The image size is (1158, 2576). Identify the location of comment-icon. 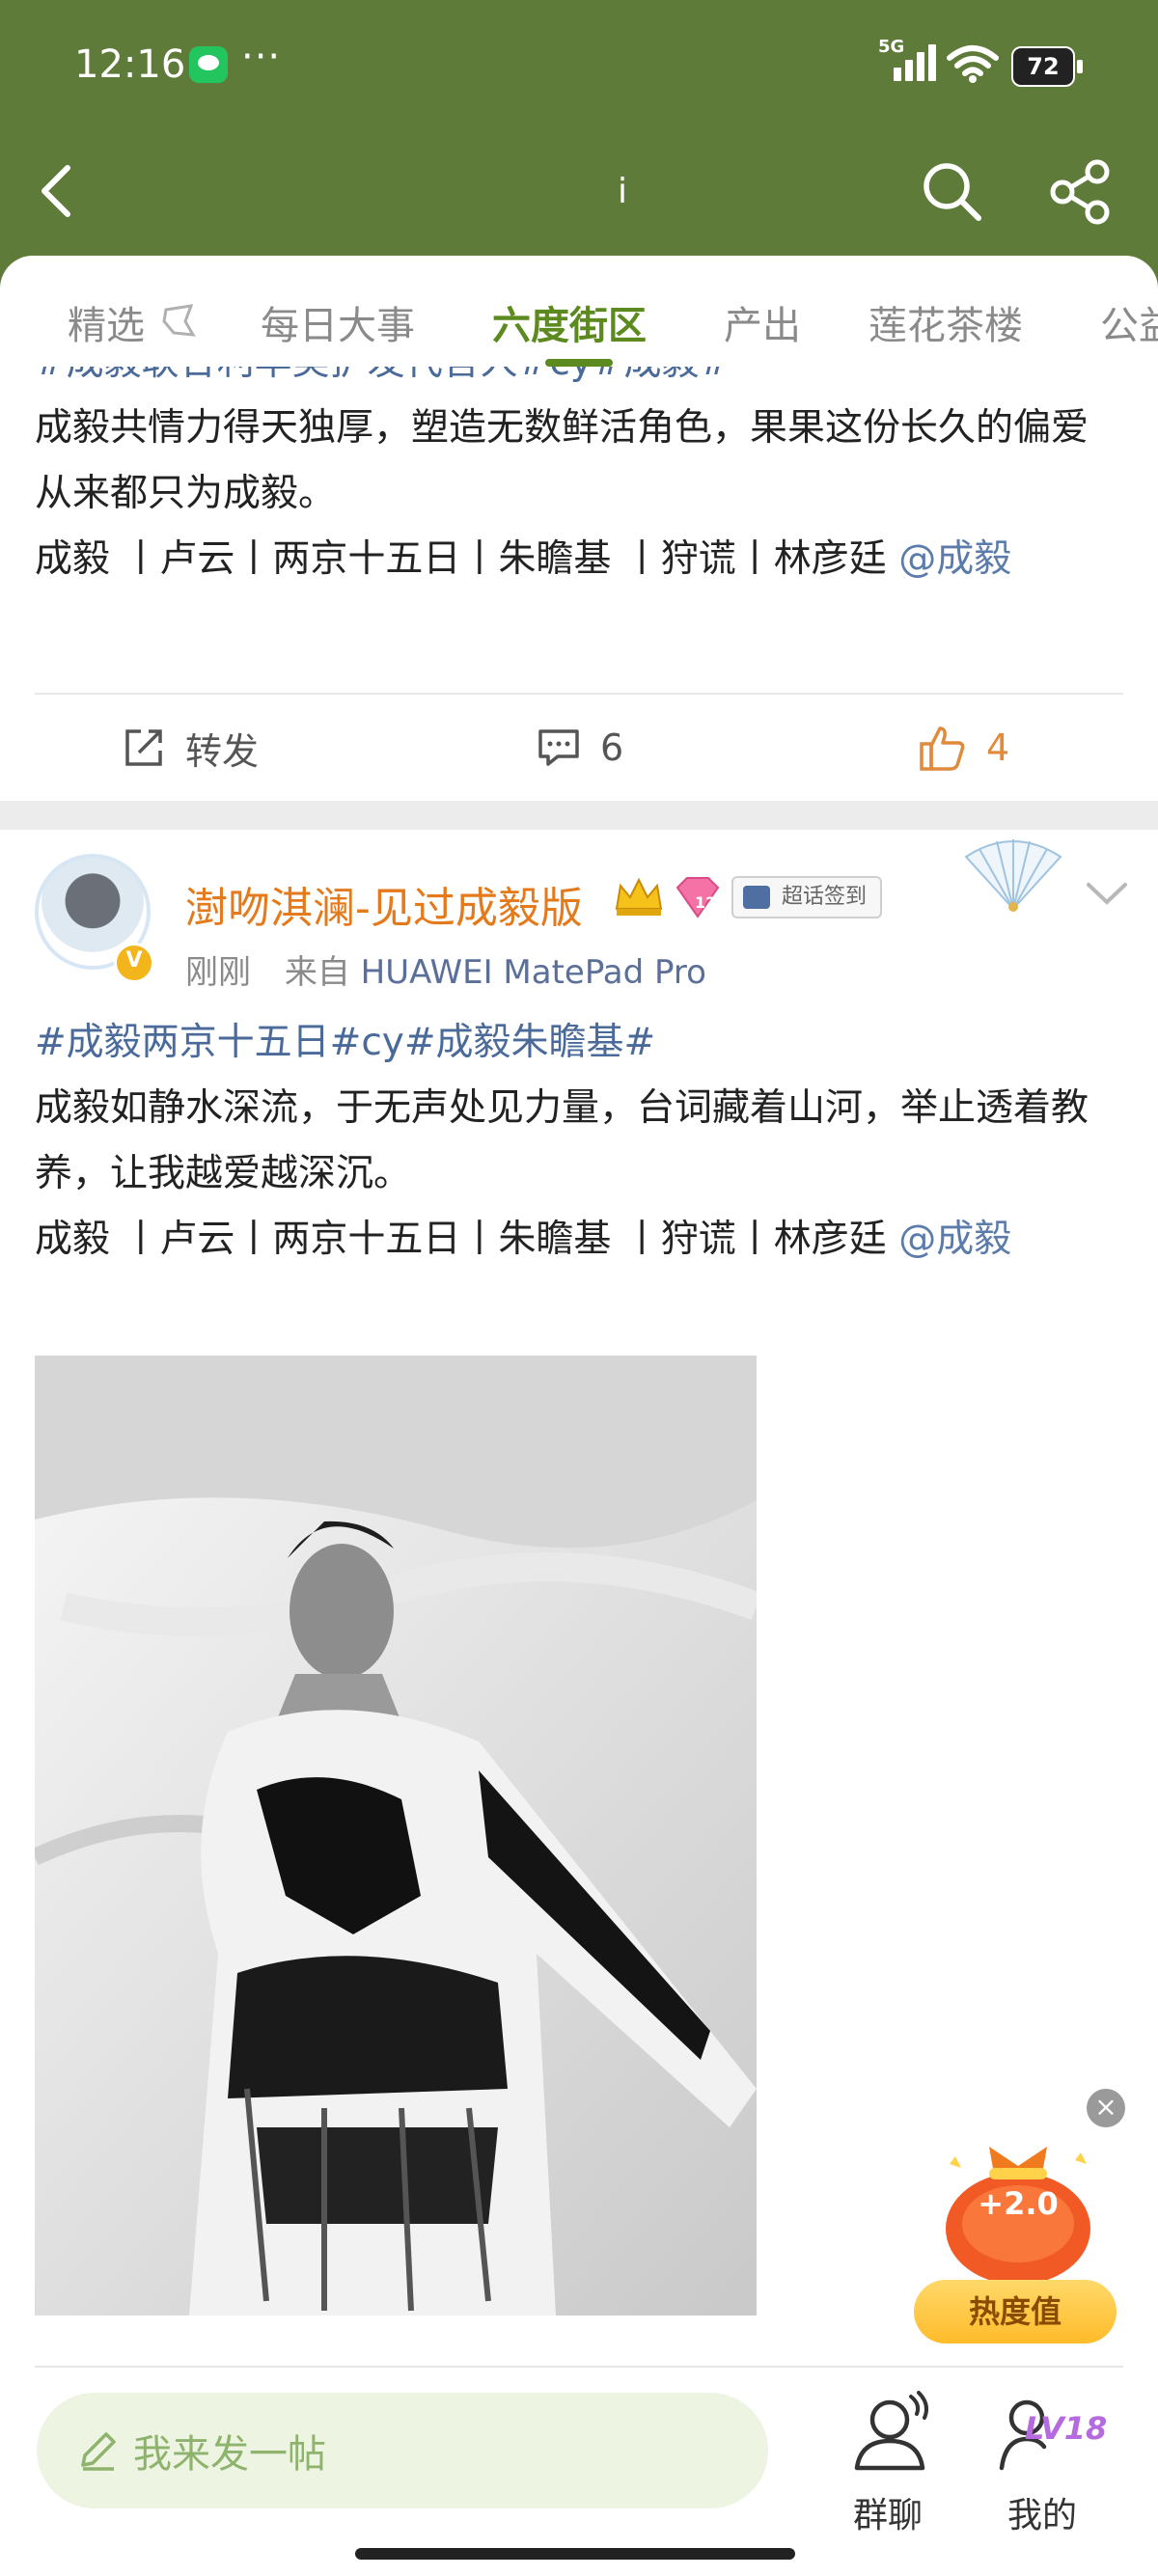
(558, 748).